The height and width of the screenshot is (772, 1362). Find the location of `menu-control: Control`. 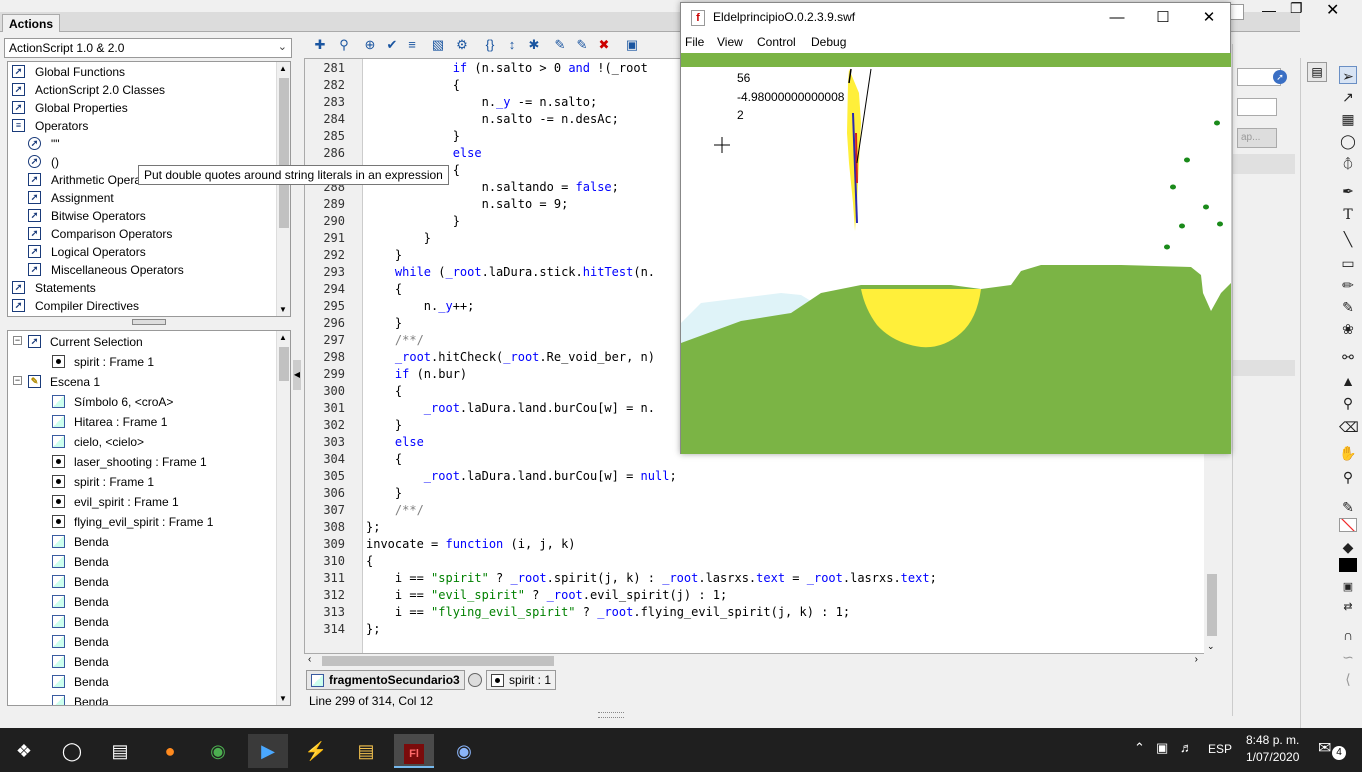

menu-control: Control is located at coordinates (776, 42).